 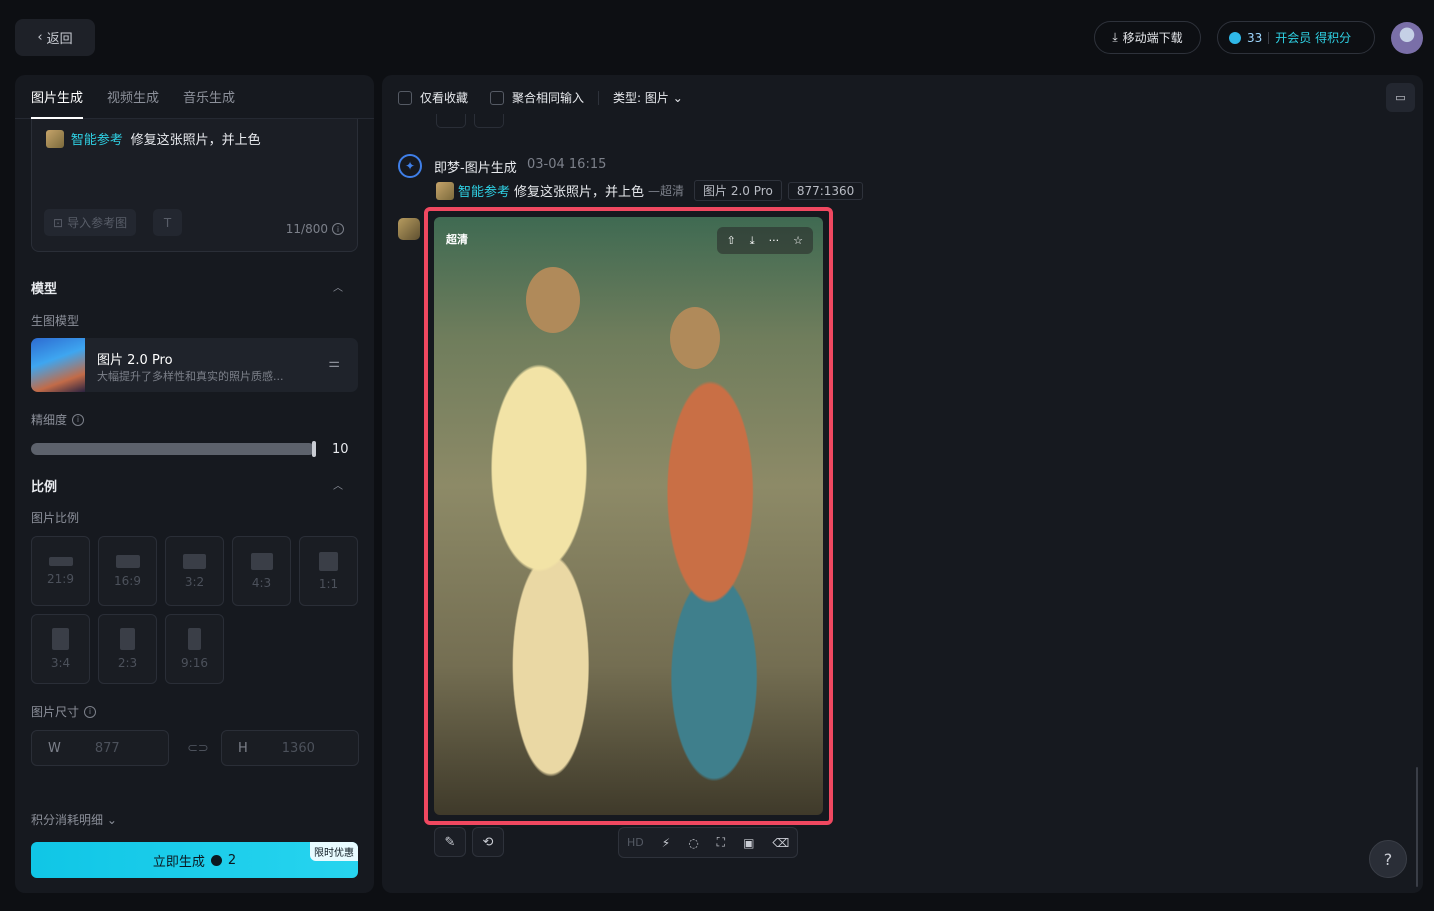 I want to click on text-icon: T, so click(x=167, y=222).